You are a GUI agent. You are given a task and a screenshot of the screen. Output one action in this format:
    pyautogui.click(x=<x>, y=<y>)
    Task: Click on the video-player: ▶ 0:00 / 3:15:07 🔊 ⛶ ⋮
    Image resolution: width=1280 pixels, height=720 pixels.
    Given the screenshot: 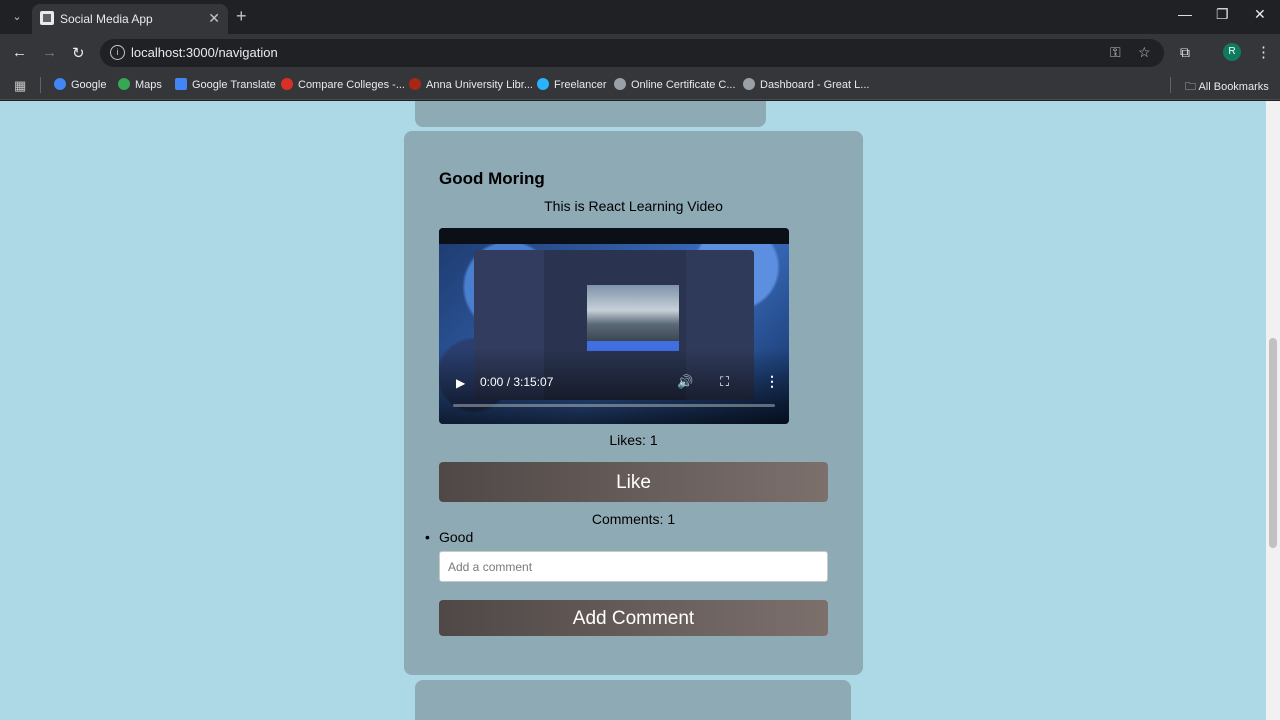 What is the action you would take?
    pyautogui.click(x=614, y=326)
    